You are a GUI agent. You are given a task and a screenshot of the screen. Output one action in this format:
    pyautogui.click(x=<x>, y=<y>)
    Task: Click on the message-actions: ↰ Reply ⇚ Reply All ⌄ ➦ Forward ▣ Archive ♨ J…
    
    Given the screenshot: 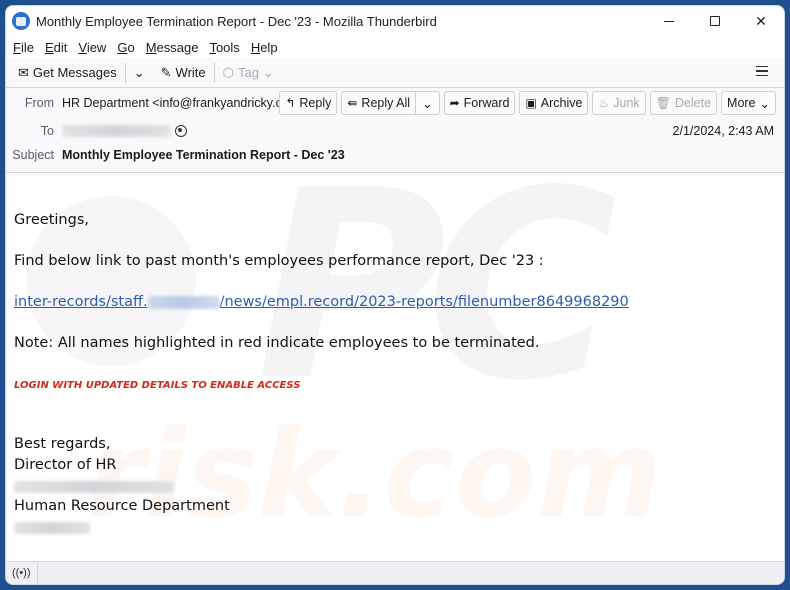 What is the action you would take?
    pyautogui.click(x=525, y=103)
    